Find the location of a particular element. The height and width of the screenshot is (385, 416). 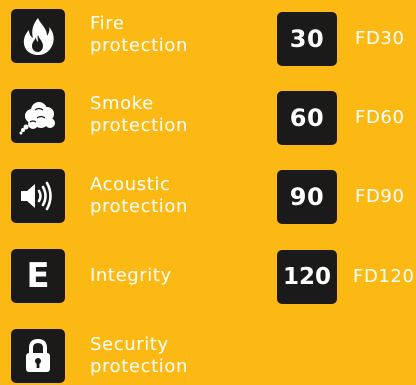

security-icon-tile is located at coordinates (38, 356).